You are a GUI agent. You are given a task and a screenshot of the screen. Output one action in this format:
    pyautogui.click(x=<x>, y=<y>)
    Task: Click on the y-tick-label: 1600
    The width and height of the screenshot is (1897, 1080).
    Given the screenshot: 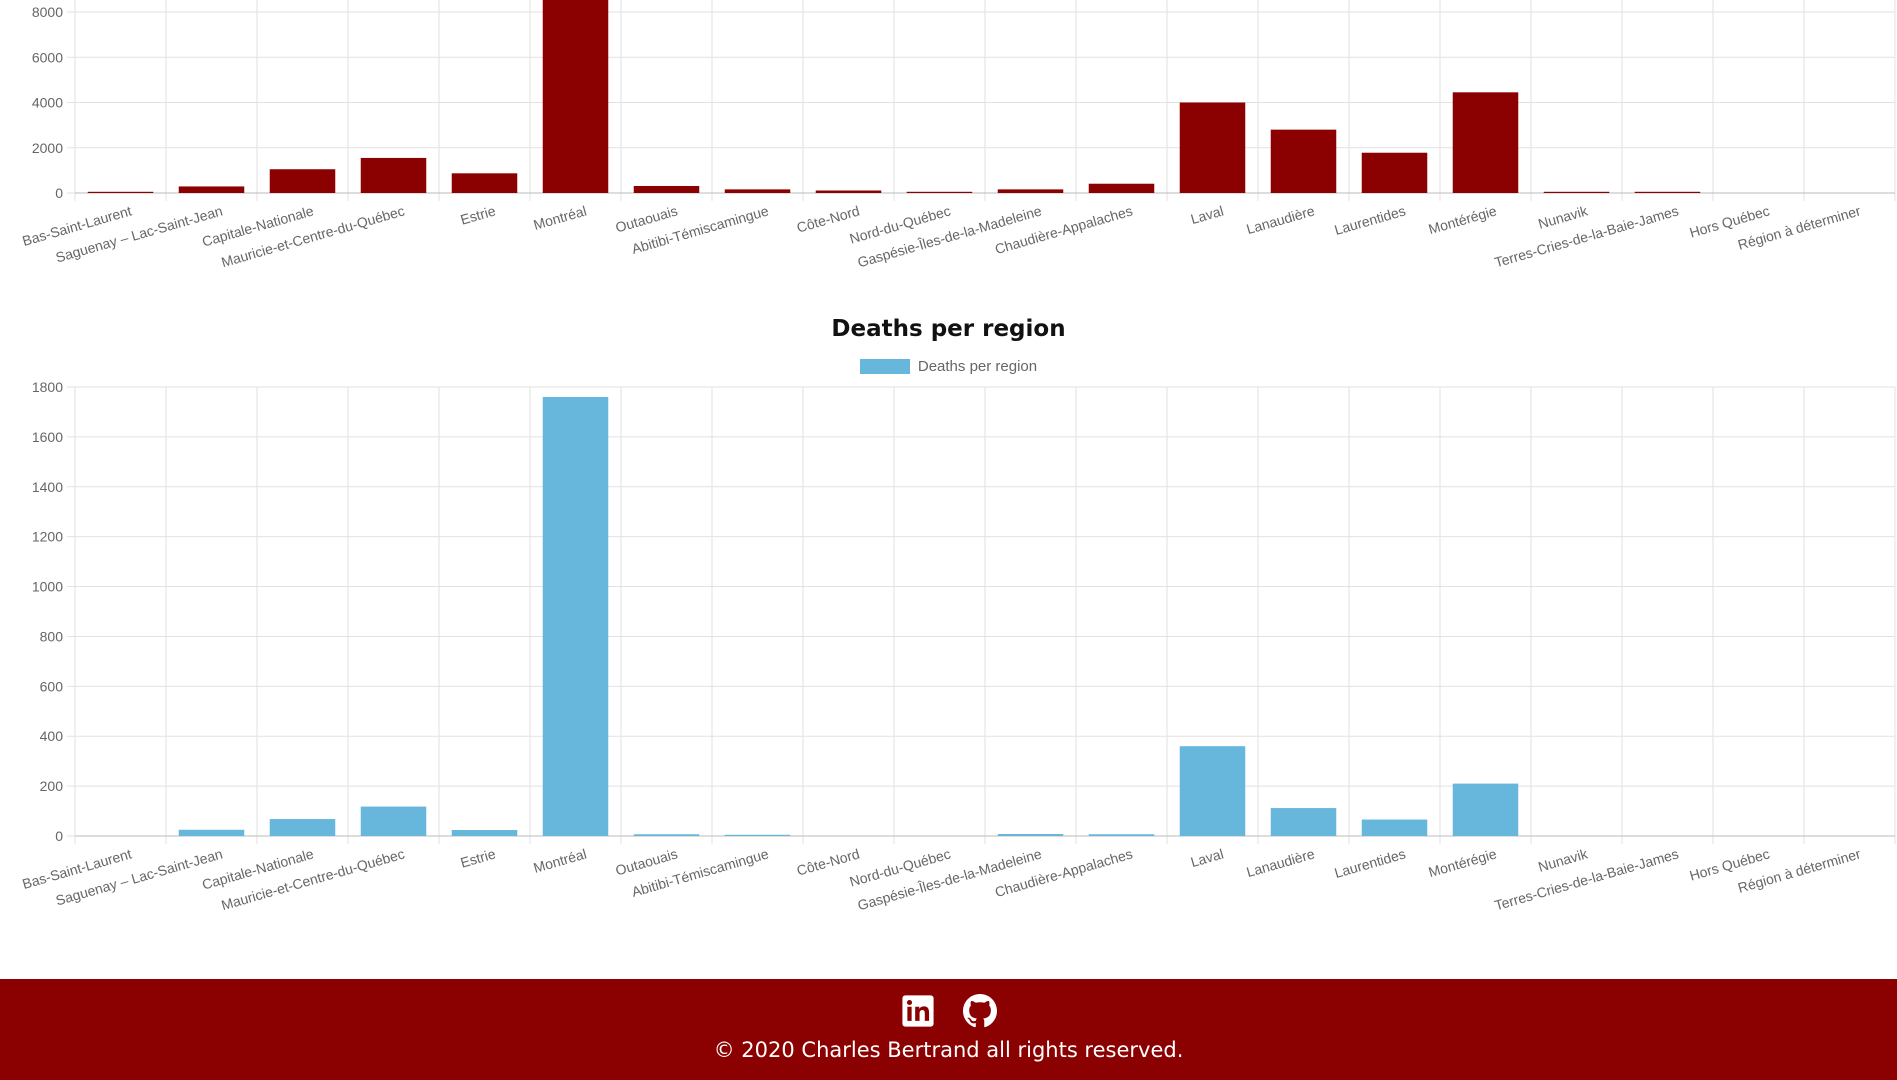 What is the action you would take?
    pyautogui.click(x=47, y=437)
    